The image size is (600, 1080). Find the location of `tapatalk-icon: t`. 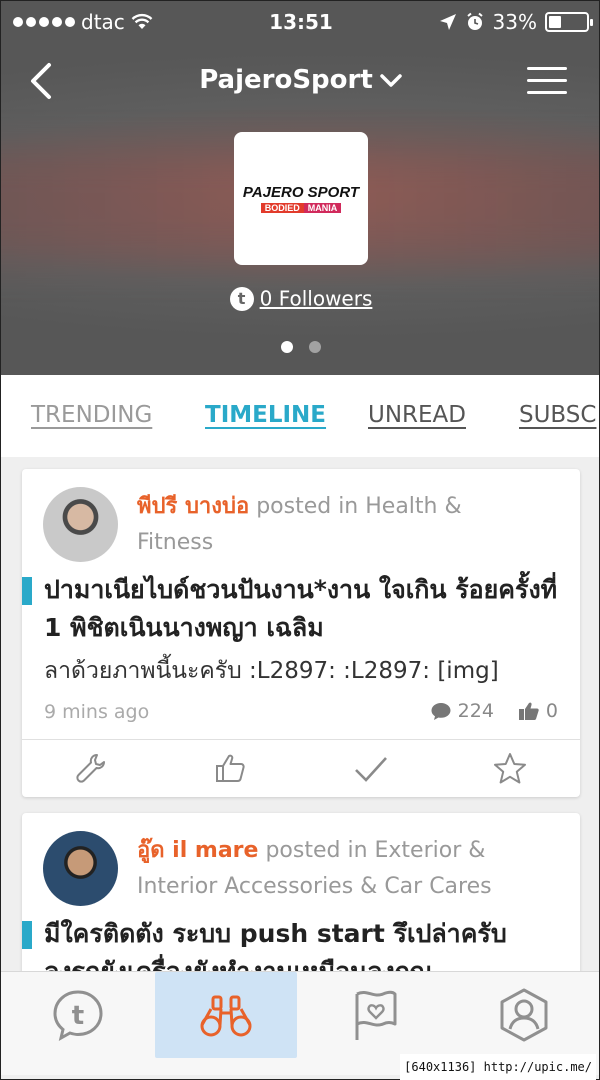

tapatalk-icon: t is located at coordinates (241, 298).